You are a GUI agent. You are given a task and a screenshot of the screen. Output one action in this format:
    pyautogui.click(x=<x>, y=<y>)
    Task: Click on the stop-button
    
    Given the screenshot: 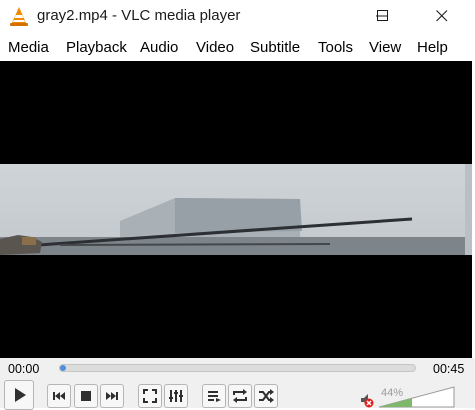 What is the action you would take?
    pyautogui.click(x=86, y=396)
    